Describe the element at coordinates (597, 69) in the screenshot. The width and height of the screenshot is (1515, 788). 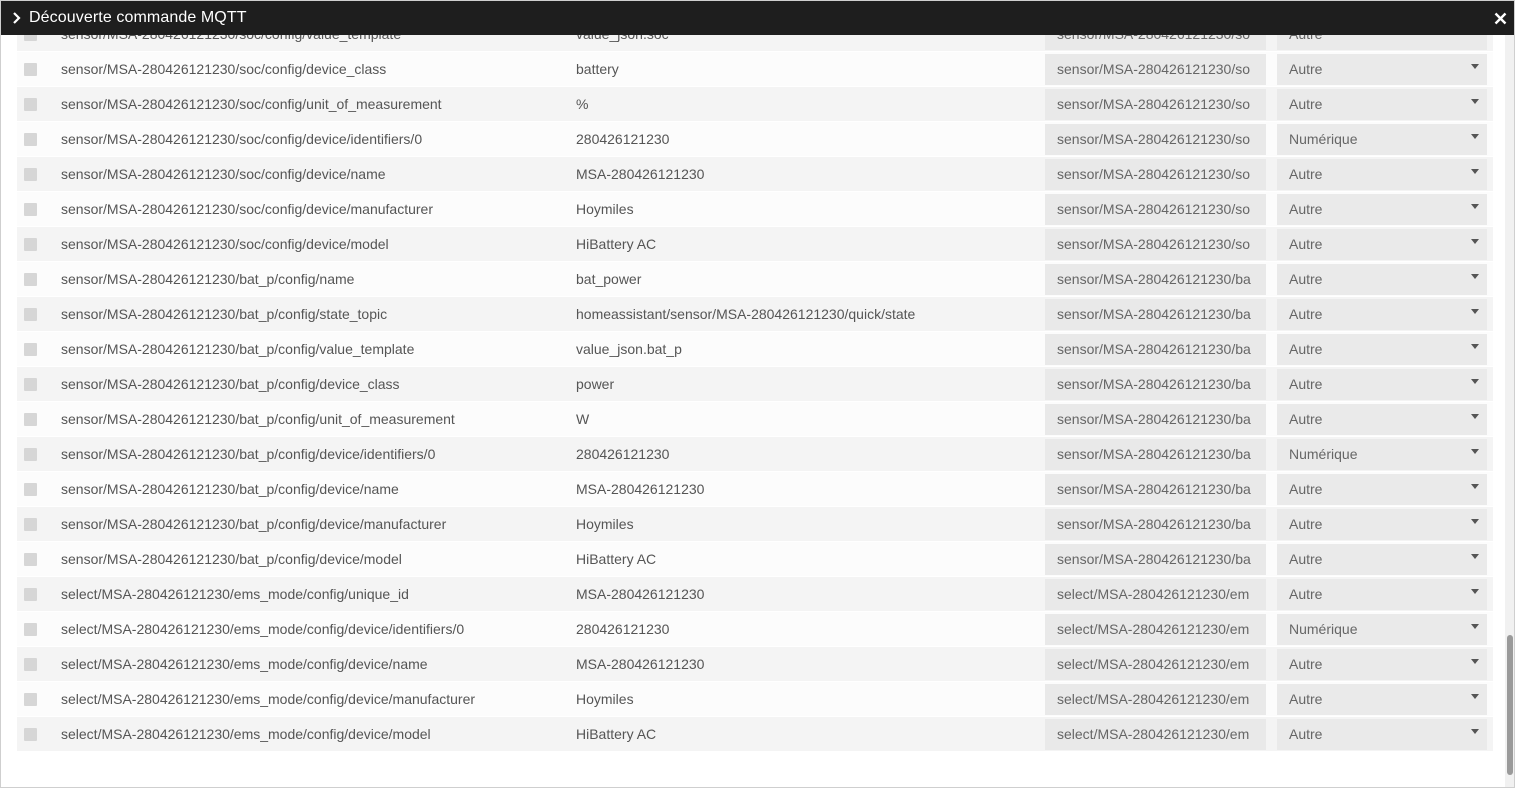
I see `payload-value: battery` at that location.